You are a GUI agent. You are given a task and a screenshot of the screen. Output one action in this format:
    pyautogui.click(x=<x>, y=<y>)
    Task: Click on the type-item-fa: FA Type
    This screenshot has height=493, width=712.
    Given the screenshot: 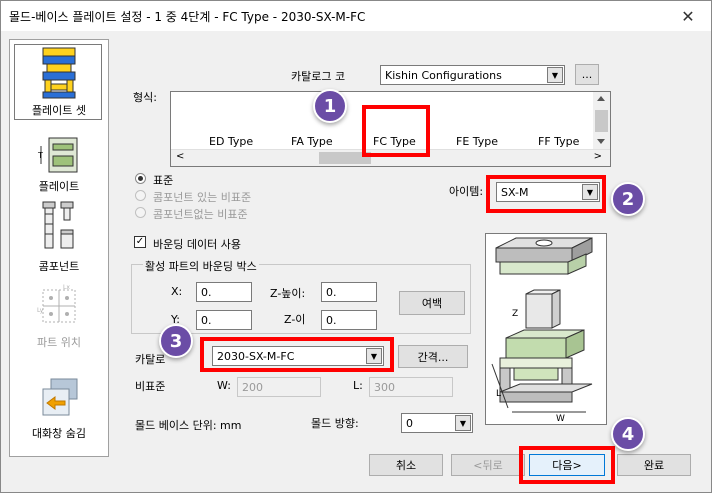 What is the action you would take?
    pyautogui.click(x=312, y=141)
    